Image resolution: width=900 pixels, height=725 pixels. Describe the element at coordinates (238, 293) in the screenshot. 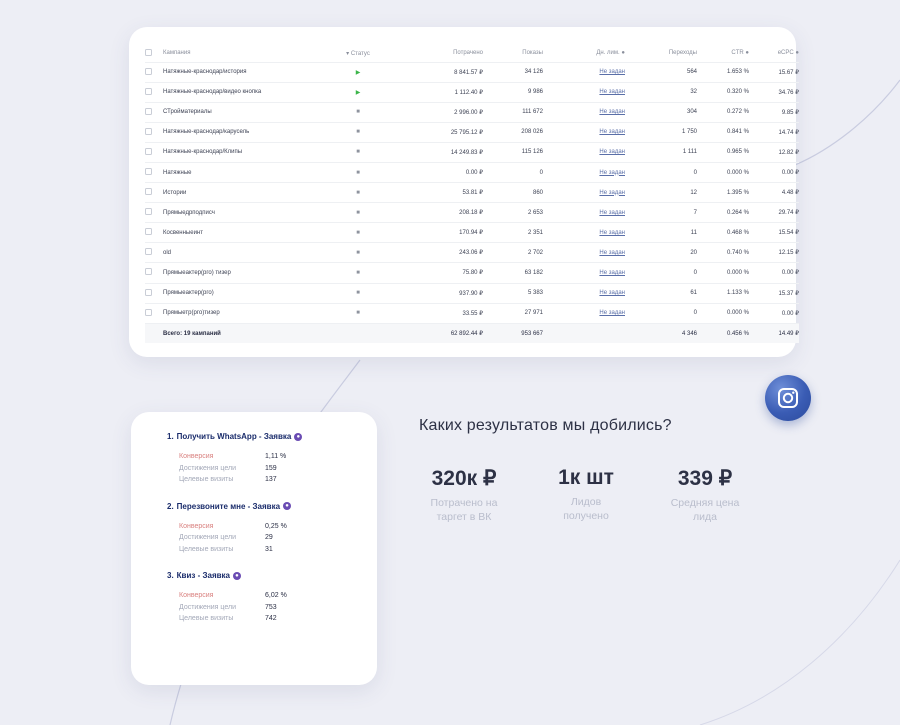

I see `campaign-name: Прямыеактер(рго)` at that location.